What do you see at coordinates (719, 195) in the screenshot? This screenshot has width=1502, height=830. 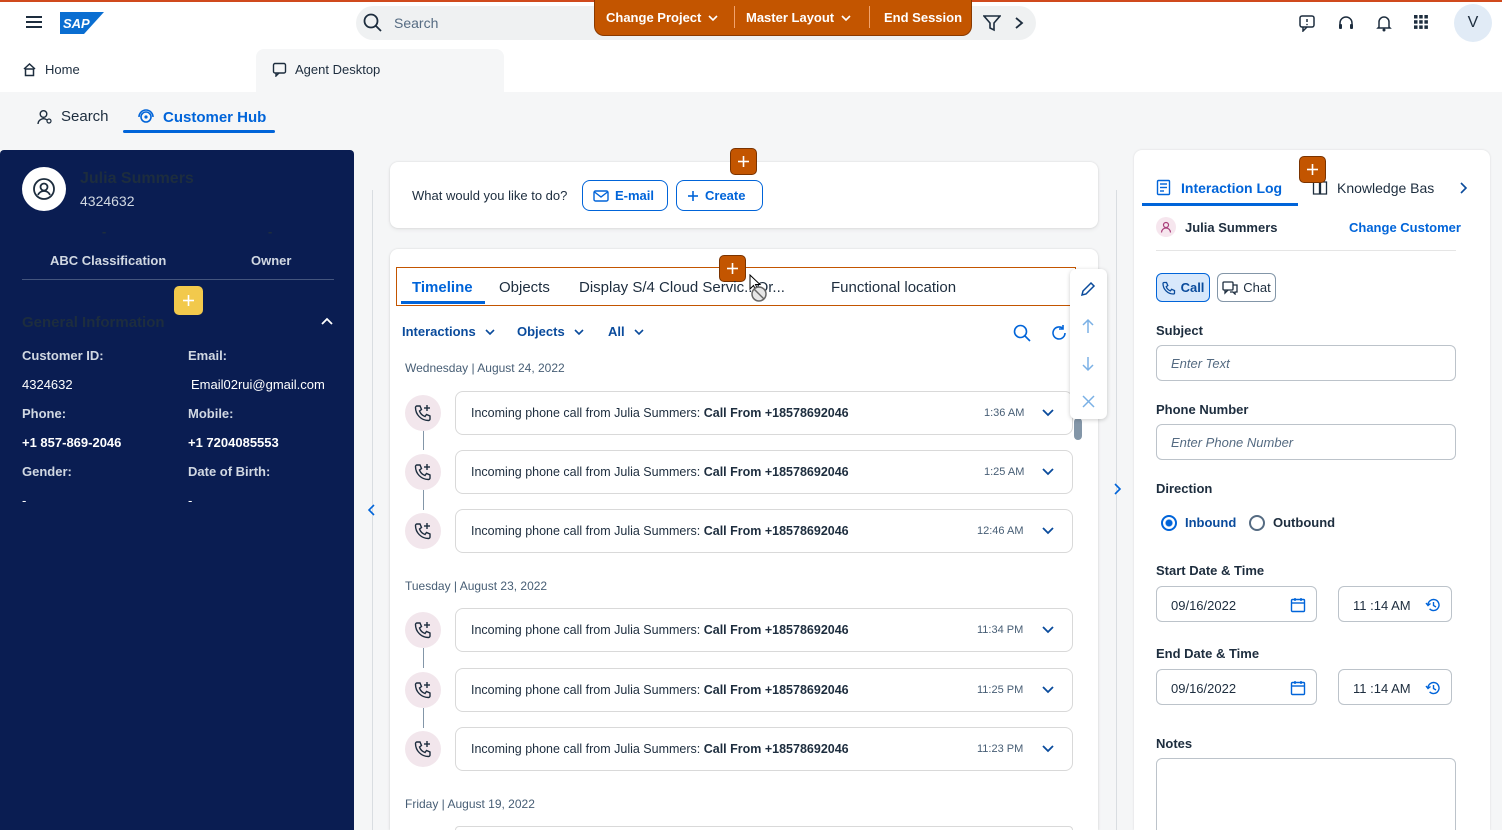 I see `create-button: Create` at bounding box center [719, 195].